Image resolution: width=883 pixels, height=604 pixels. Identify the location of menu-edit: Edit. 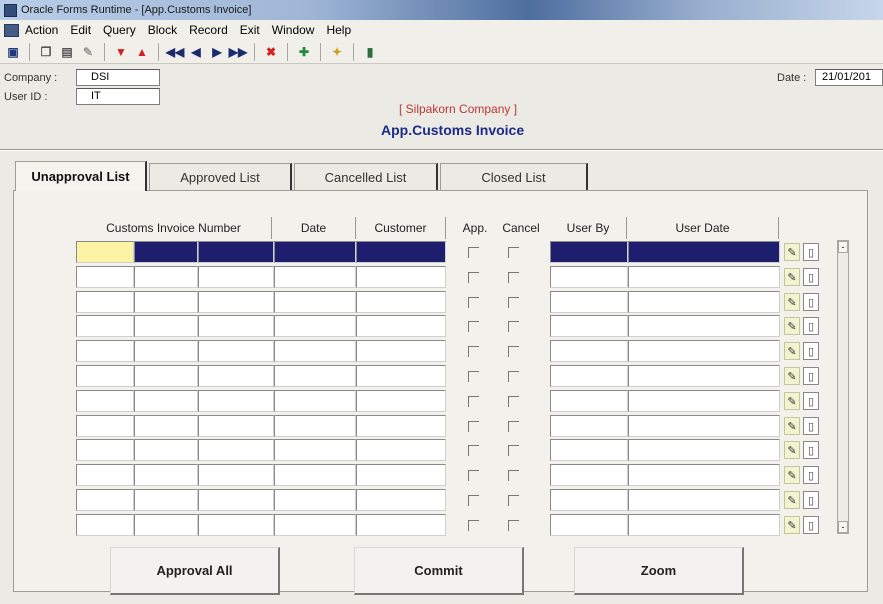
(80, 30).